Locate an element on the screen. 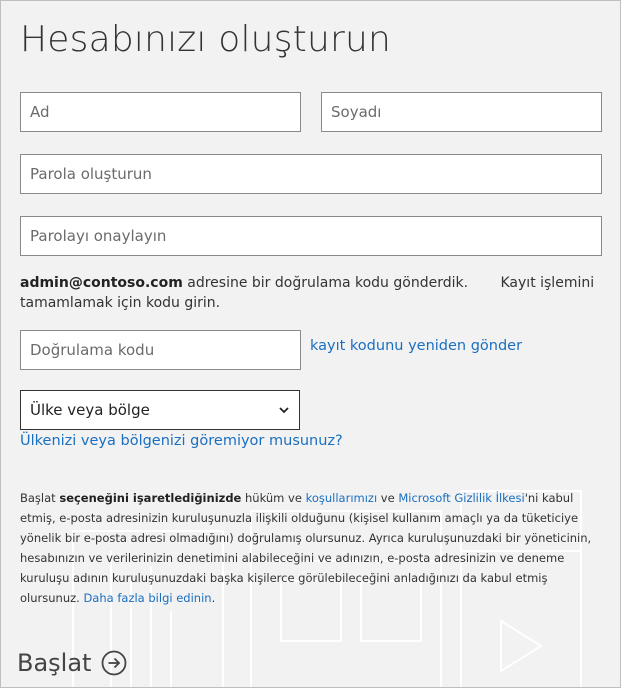 This screenshot has height=688, width=621. chevron-down-icon is located at coordinates (284, 410).